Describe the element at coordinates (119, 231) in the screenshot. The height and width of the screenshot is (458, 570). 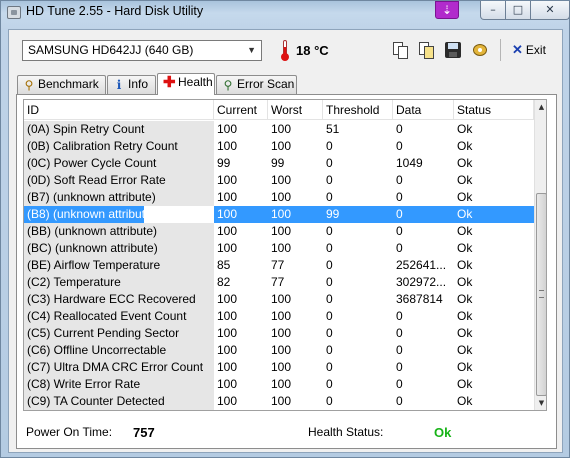
I see `cell-id: (BB) (unknown attribute)` at that location.